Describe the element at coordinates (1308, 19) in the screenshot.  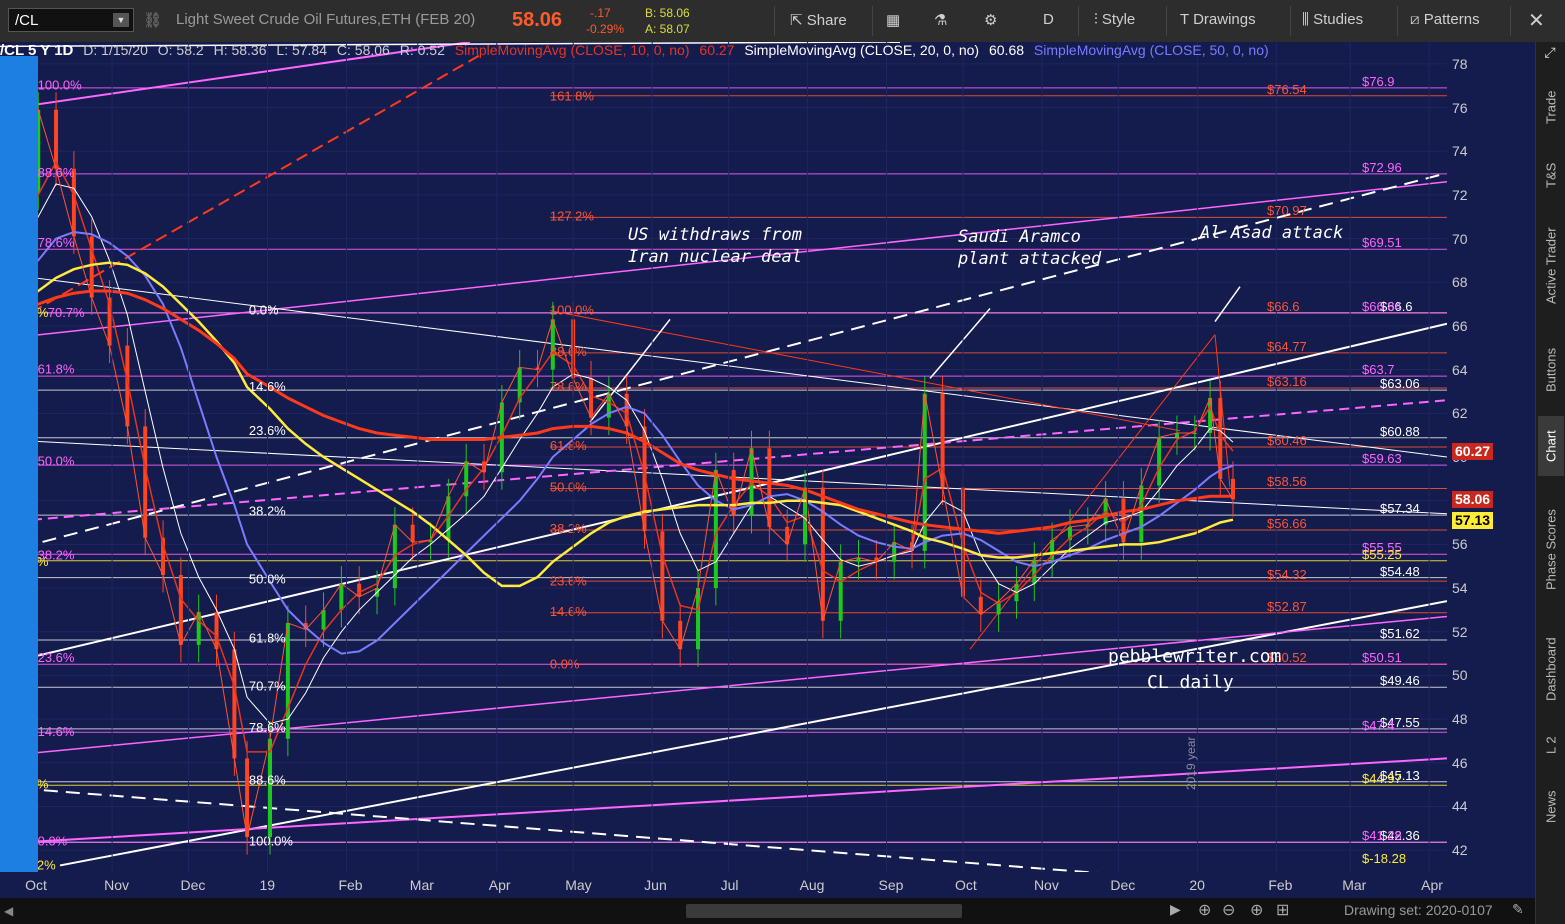
I see `studies-icon: ⫼` at that location.